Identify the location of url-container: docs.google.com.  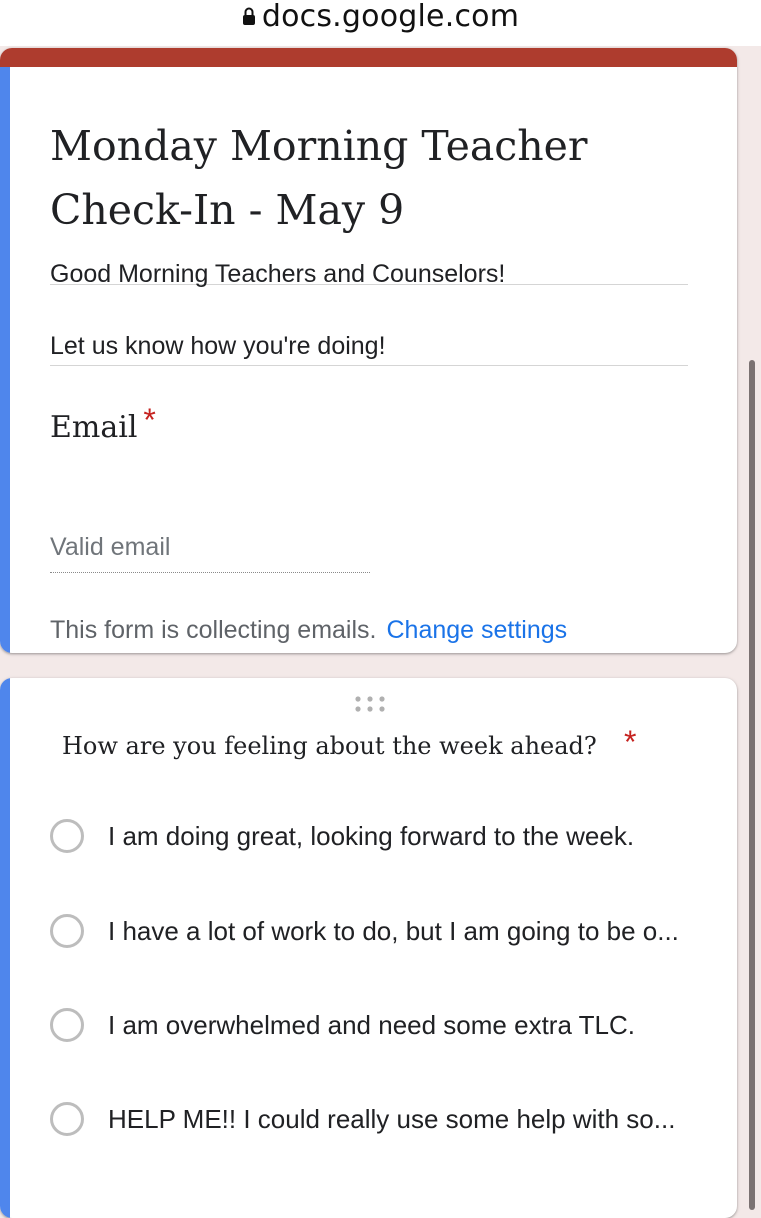
(380, 17).